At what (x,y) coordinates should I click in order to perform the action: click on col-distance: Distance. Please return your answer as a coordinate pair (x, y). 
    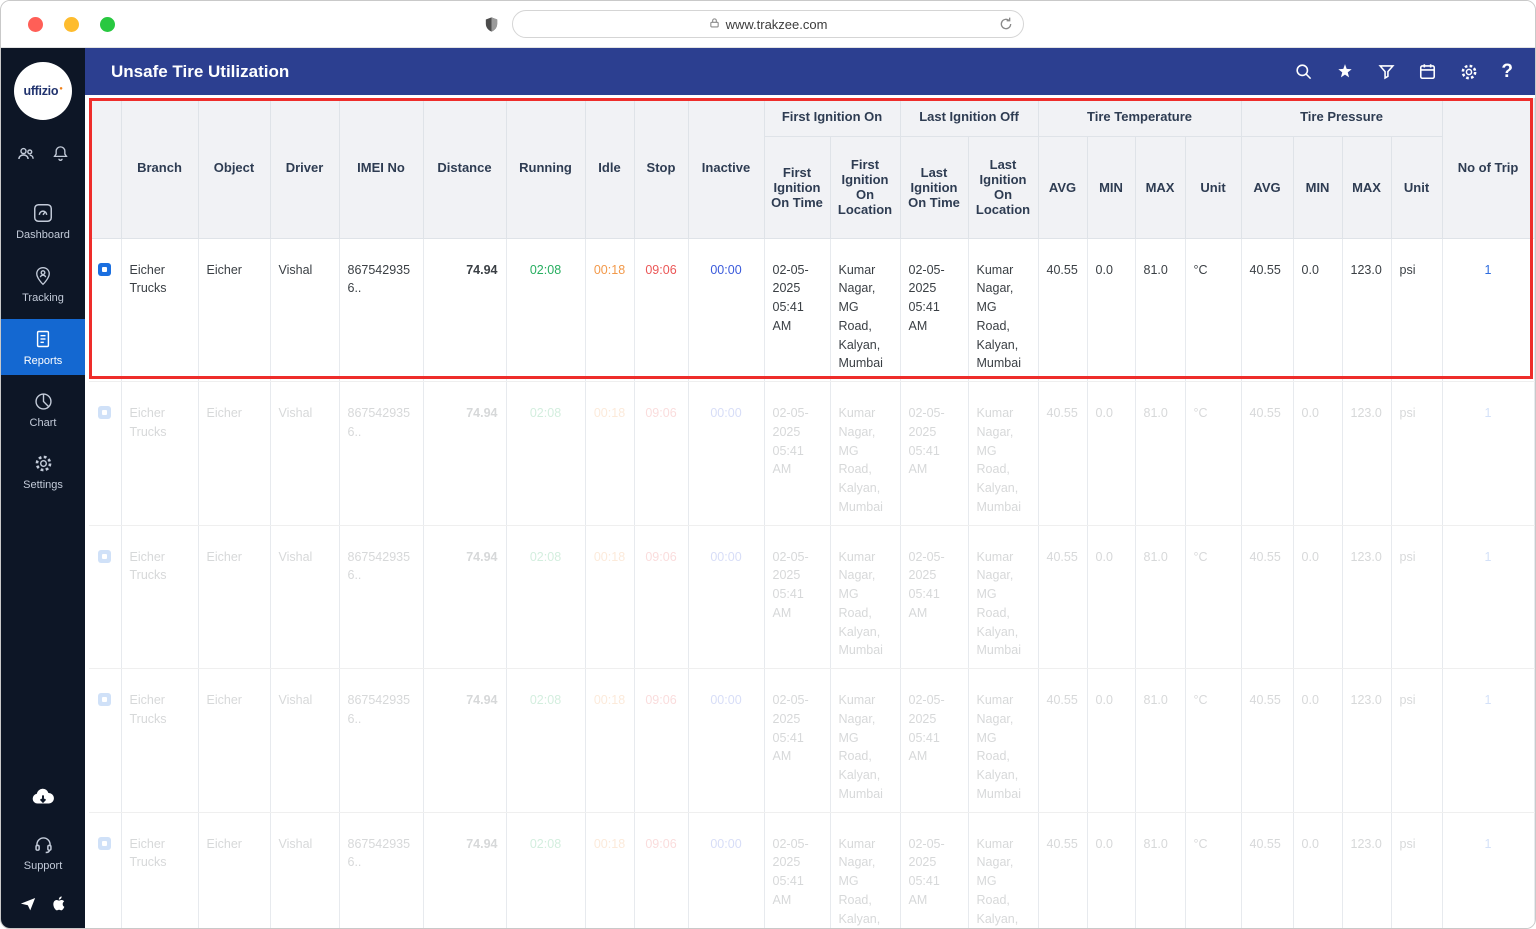
    Looking at the image, I should click on (465, 168).